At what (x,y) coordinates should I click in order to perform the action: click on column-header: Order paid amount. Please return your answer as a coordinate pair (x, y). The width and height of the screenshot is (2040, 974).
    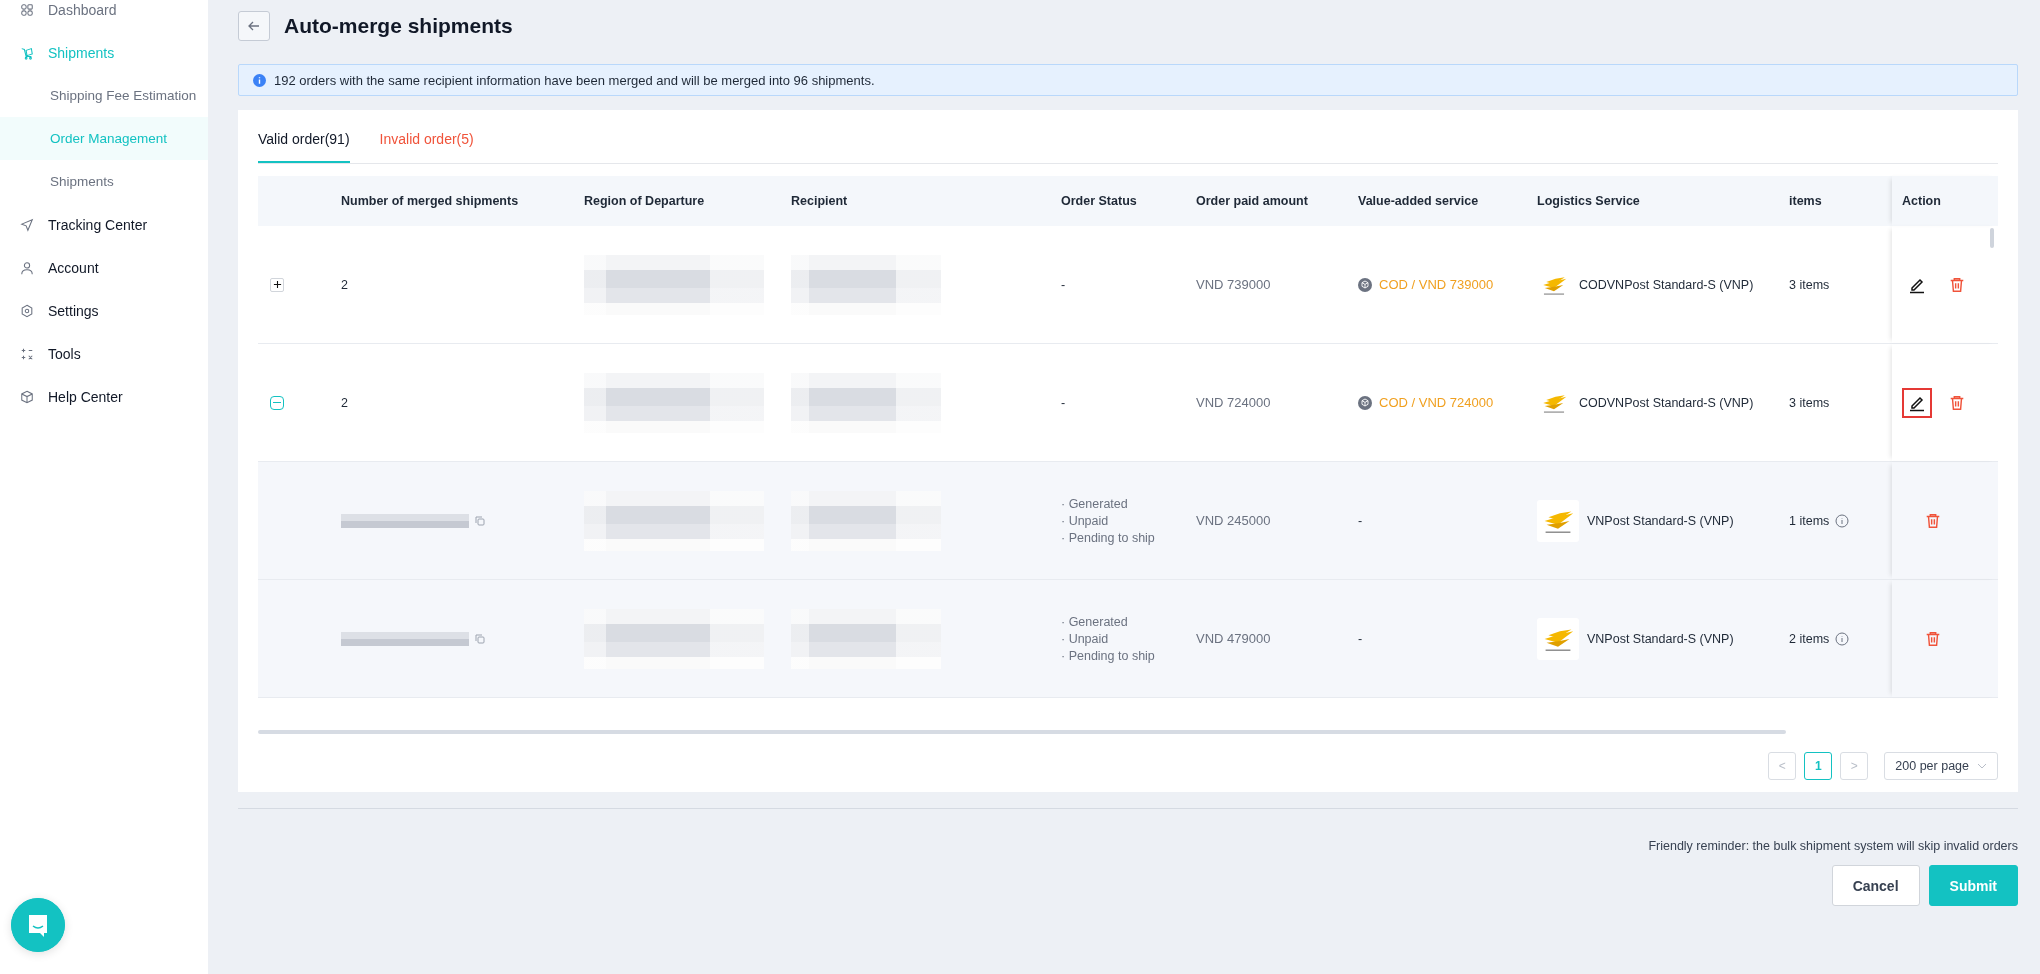
    Looking at the image, I should click on (1252, 201).